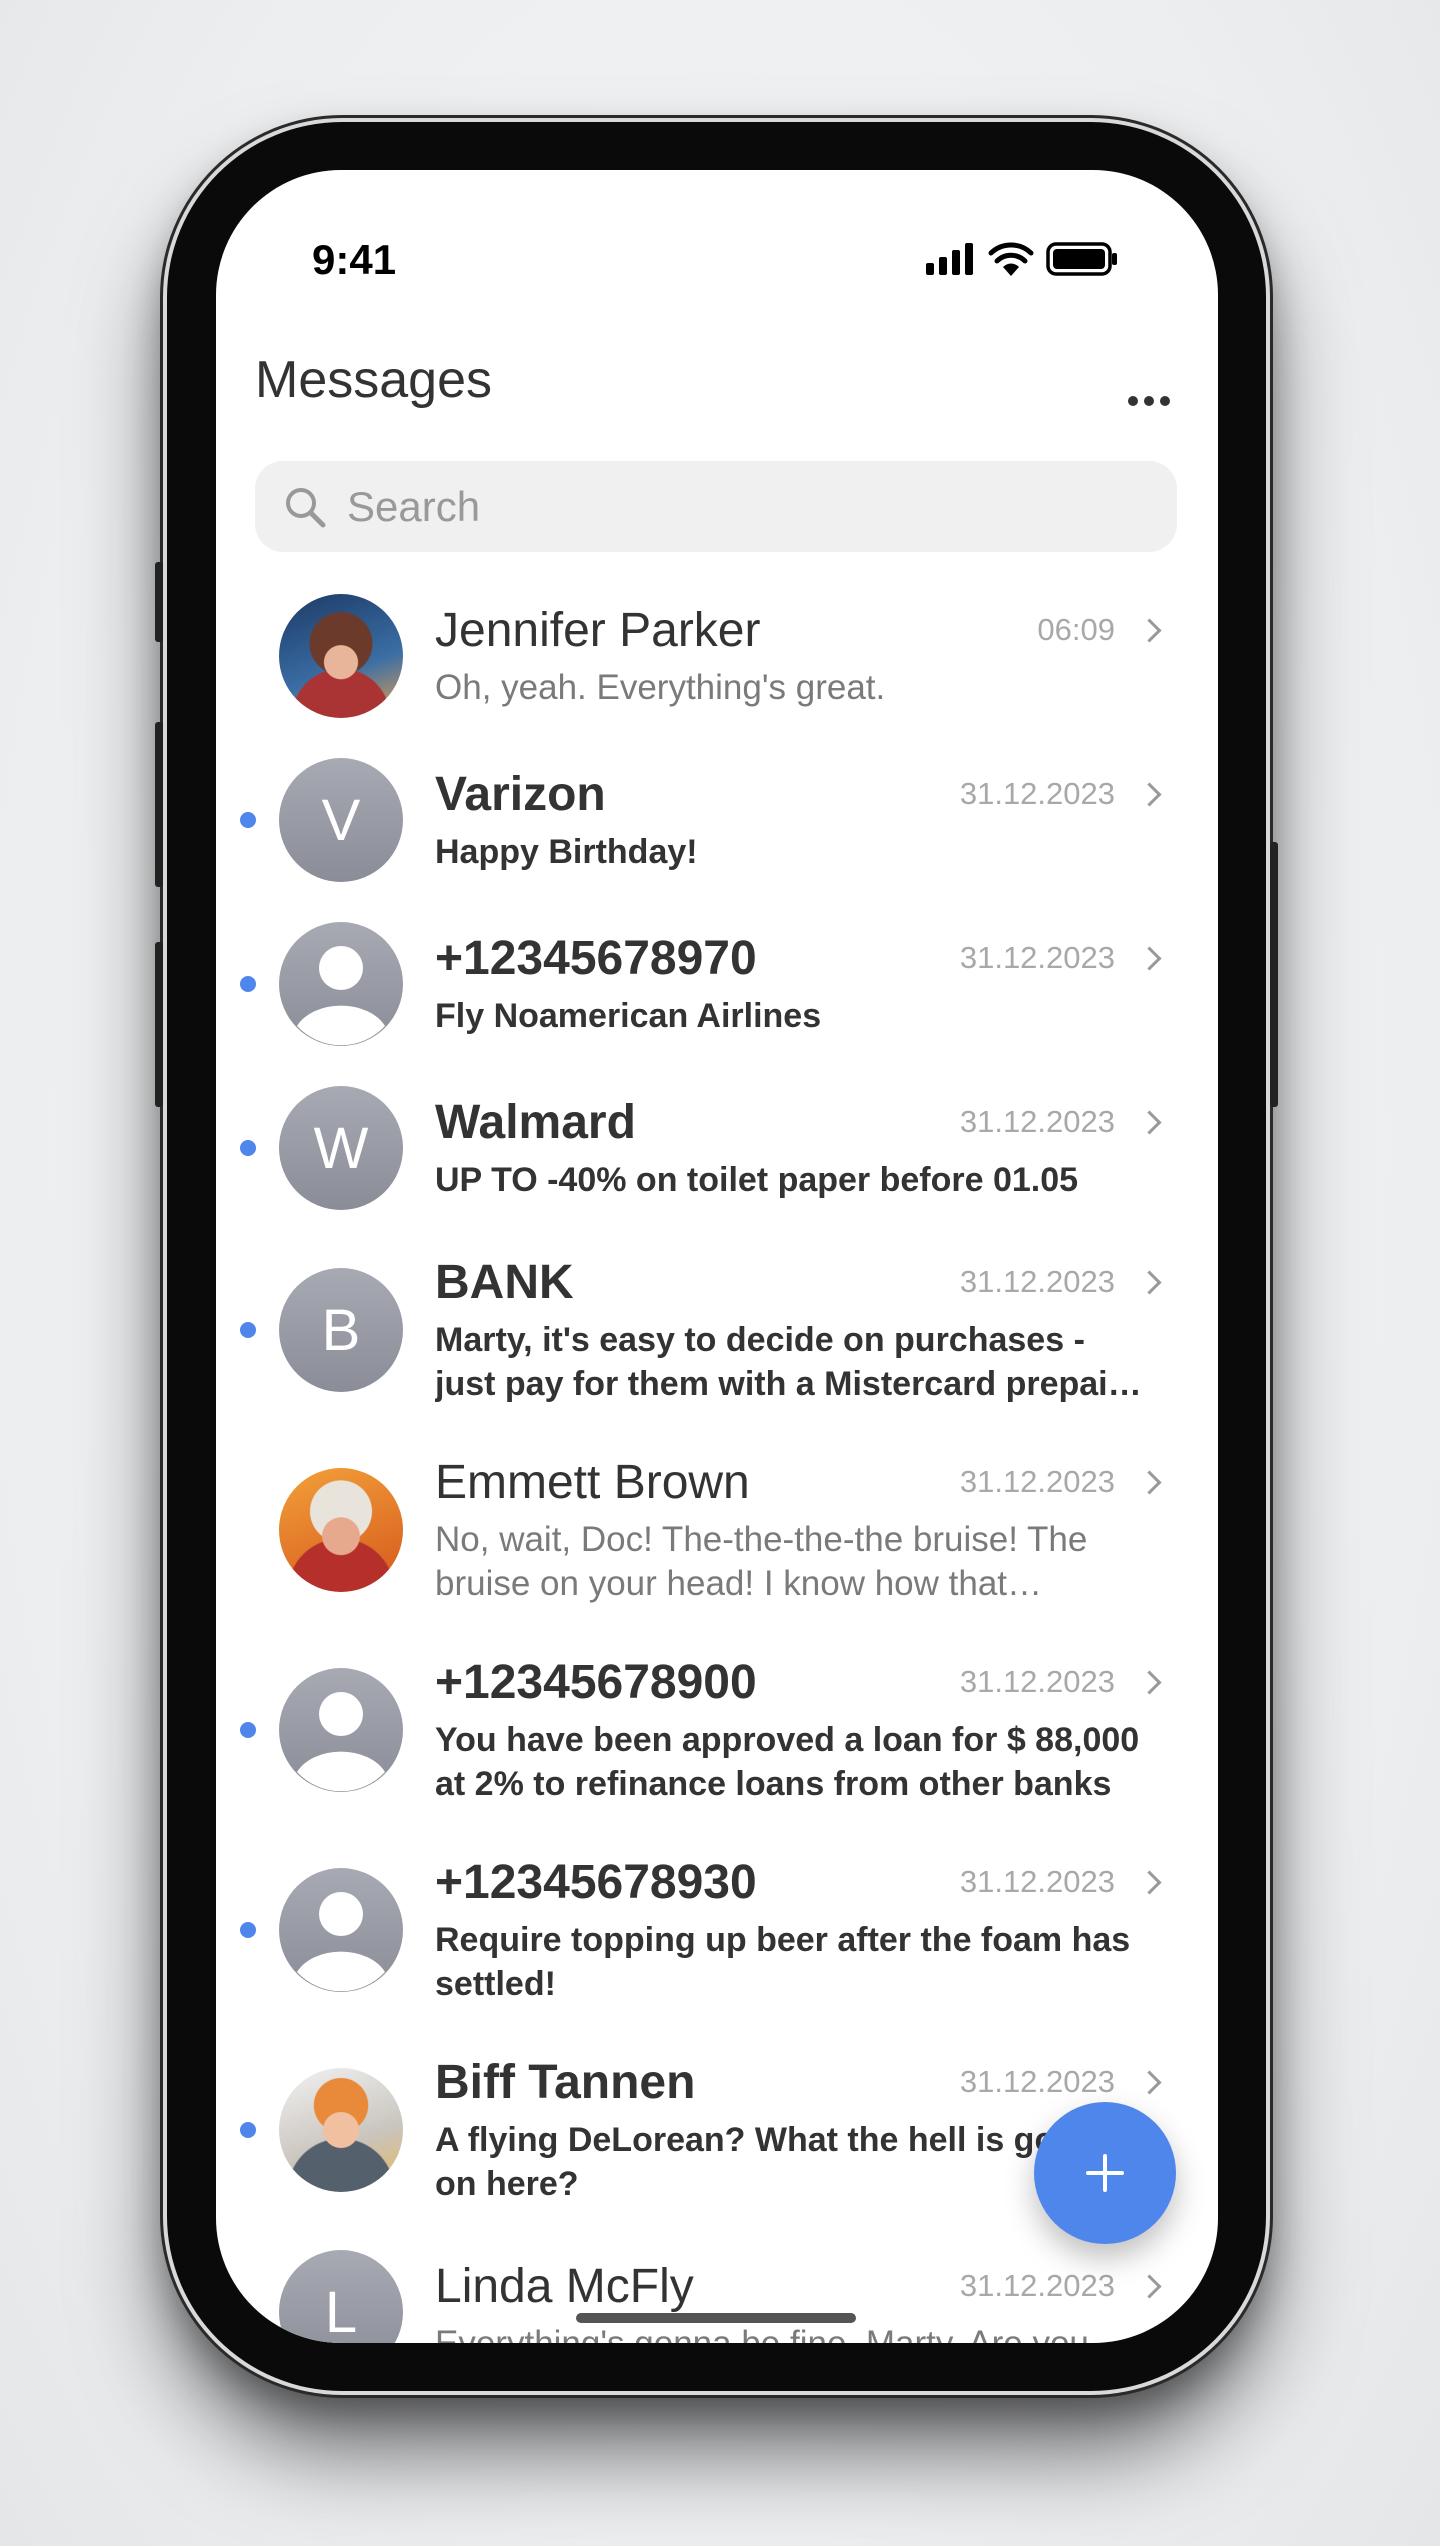 This screenshot has width=1440, height=2546. I want to click on contact-name: Linda McFly, so click(564, 2286).